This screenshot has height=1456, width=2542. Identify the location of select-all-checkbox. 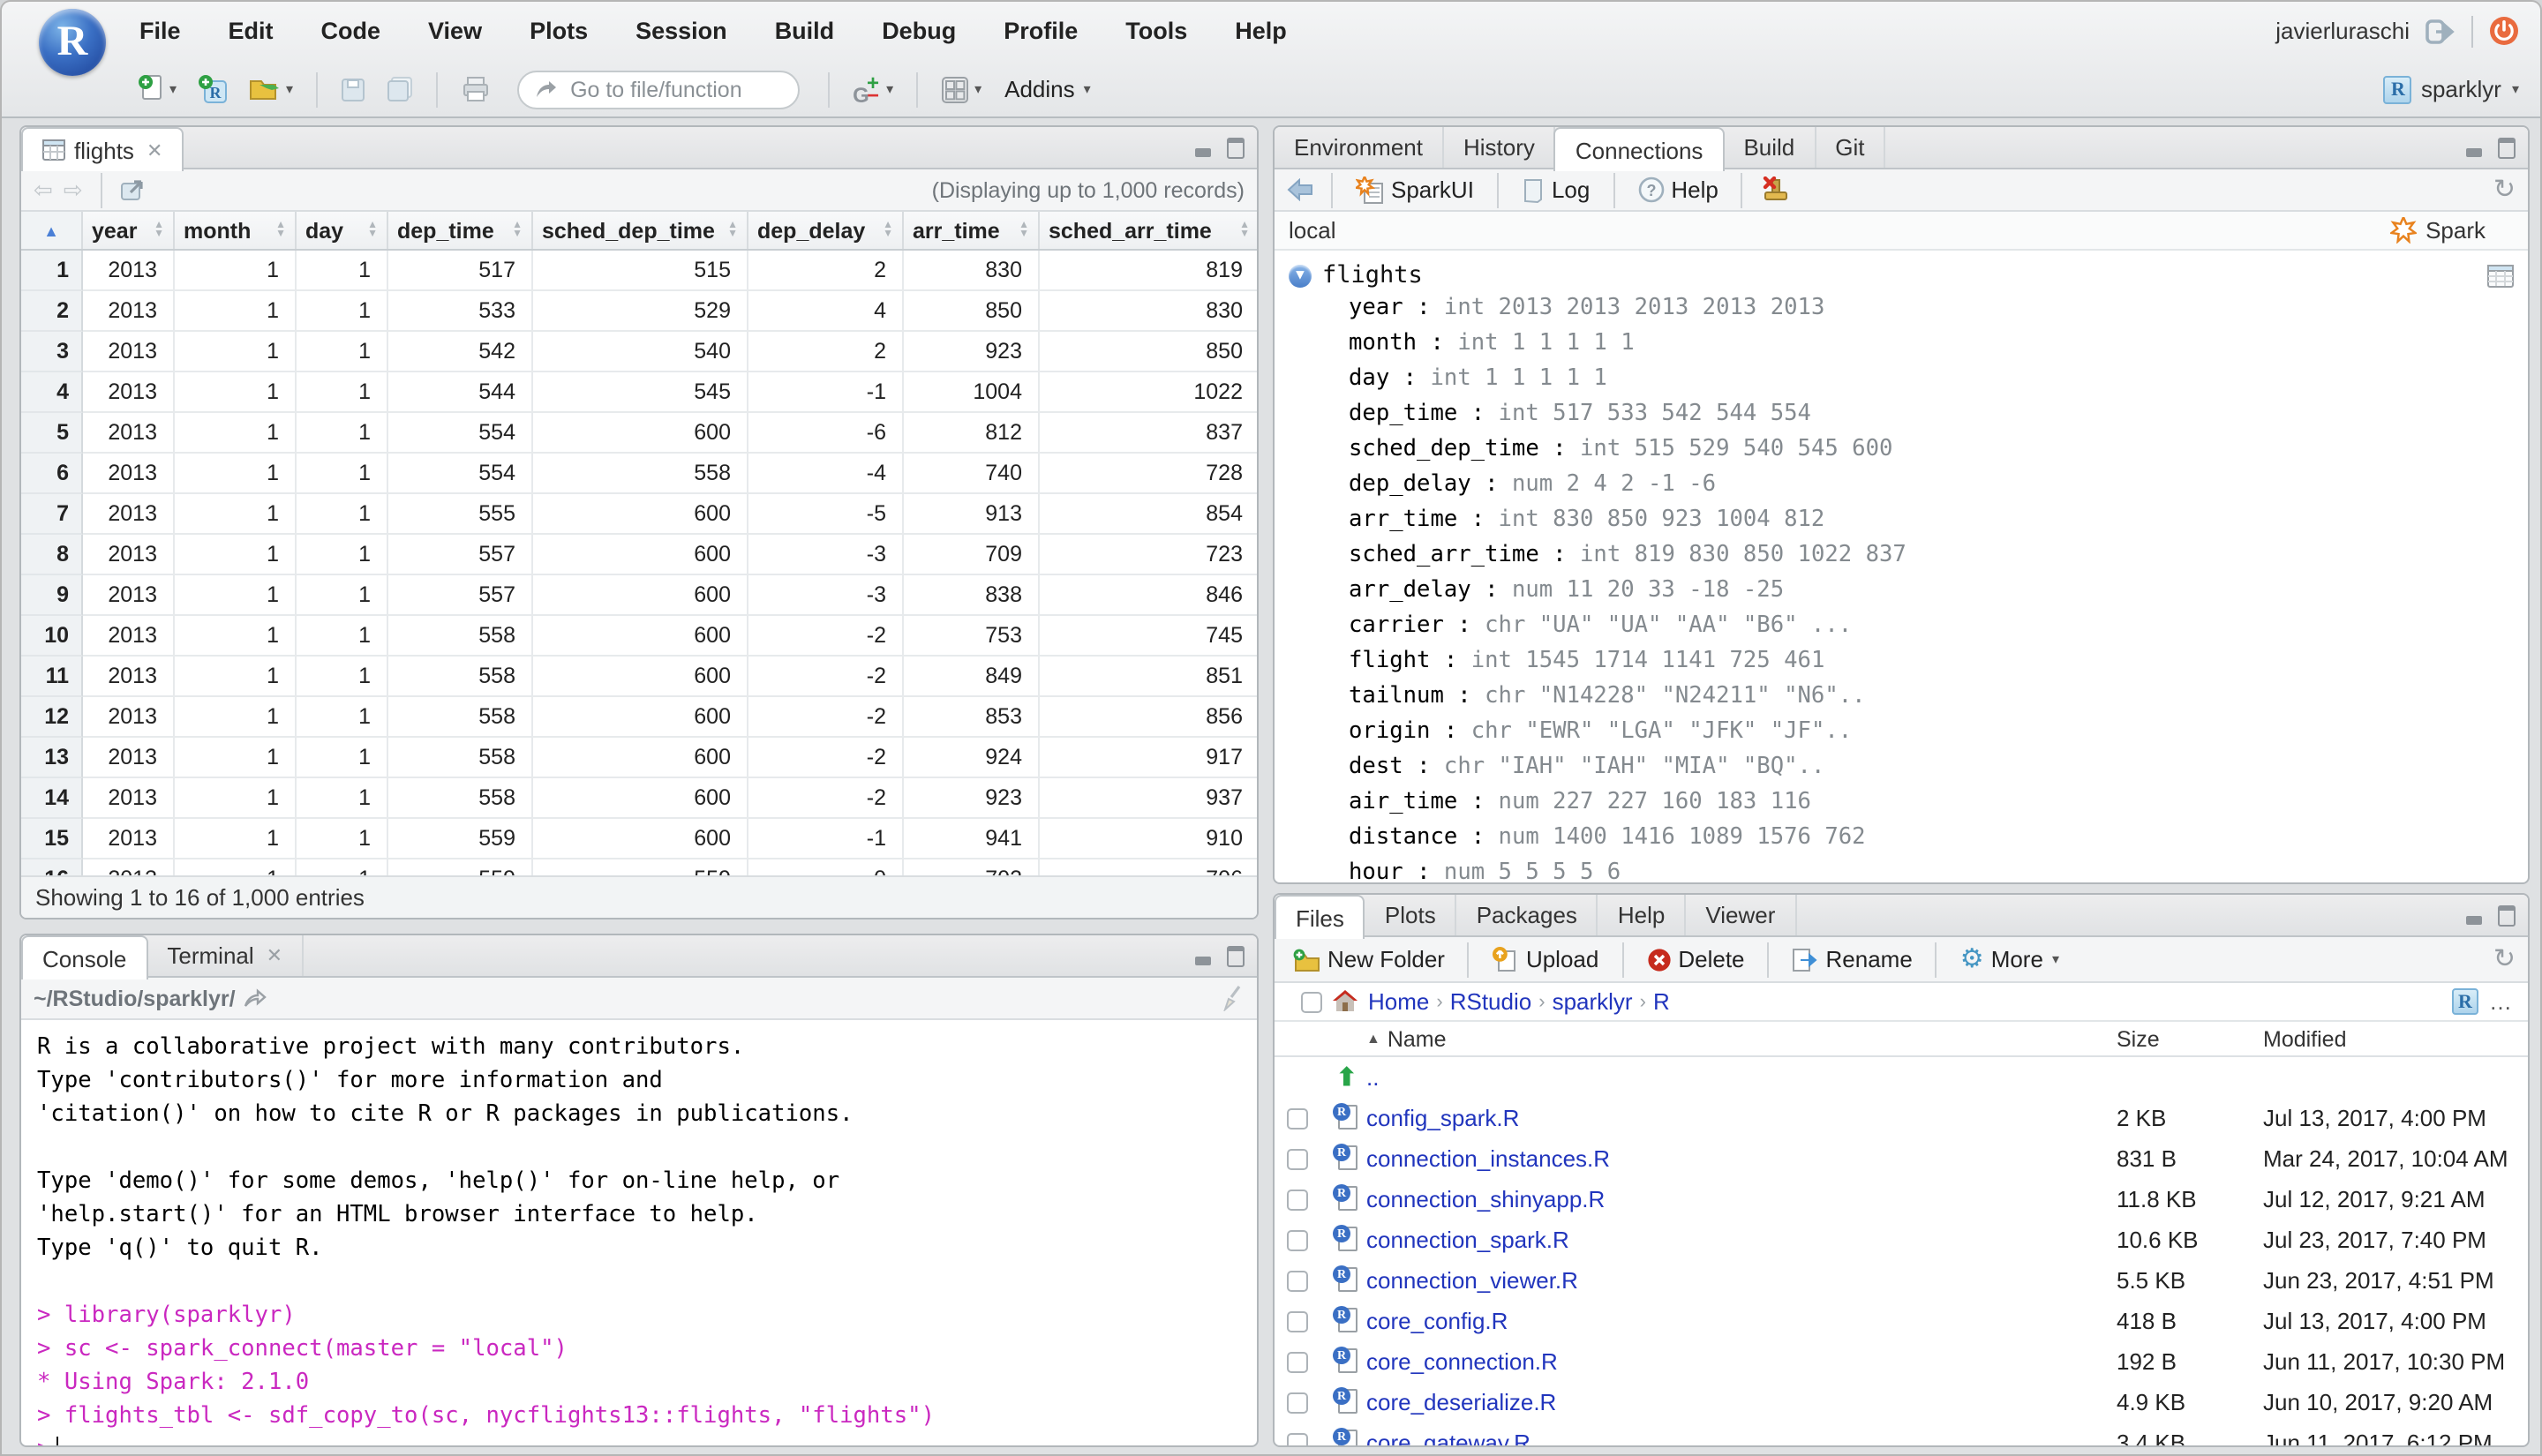
(1311, 1001).